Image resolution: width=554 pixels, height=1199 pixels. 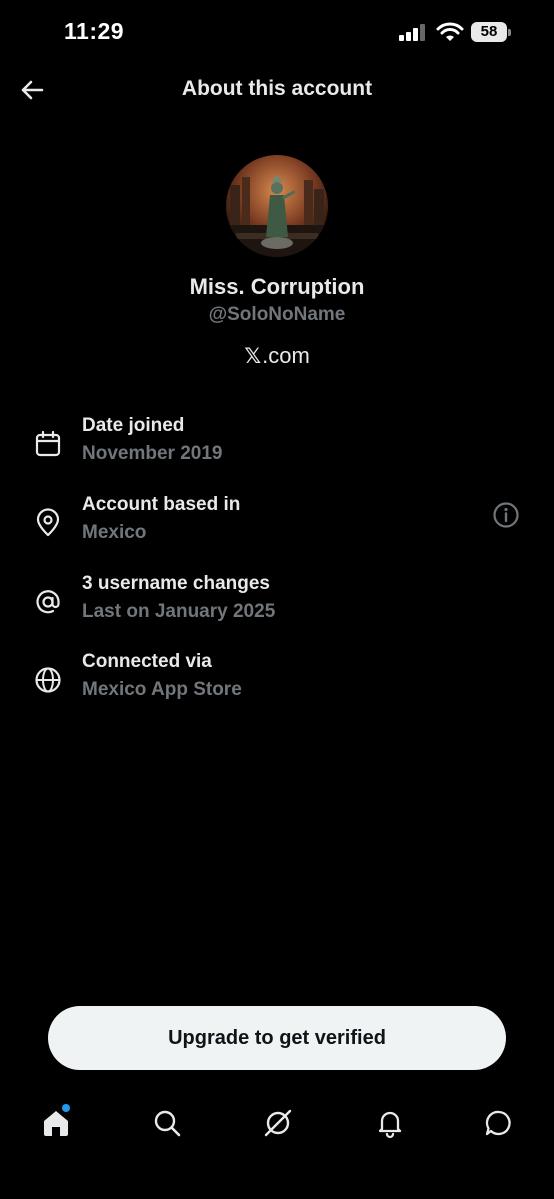 What do you see at coordinates (489, 32) in the screenshot?
I see `battery-indicator: 58` at bounding box center [489, 32].